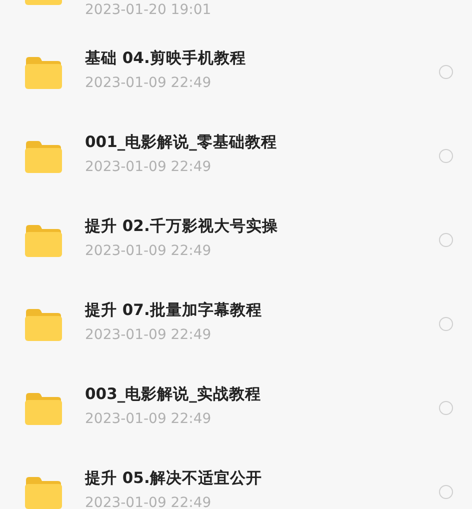 This screenshot has height=509, width=472. Describe the element at coordinates (173, 394) in the screenshot. I see `folder-name: 003_电影解说_实战教程` at that location.